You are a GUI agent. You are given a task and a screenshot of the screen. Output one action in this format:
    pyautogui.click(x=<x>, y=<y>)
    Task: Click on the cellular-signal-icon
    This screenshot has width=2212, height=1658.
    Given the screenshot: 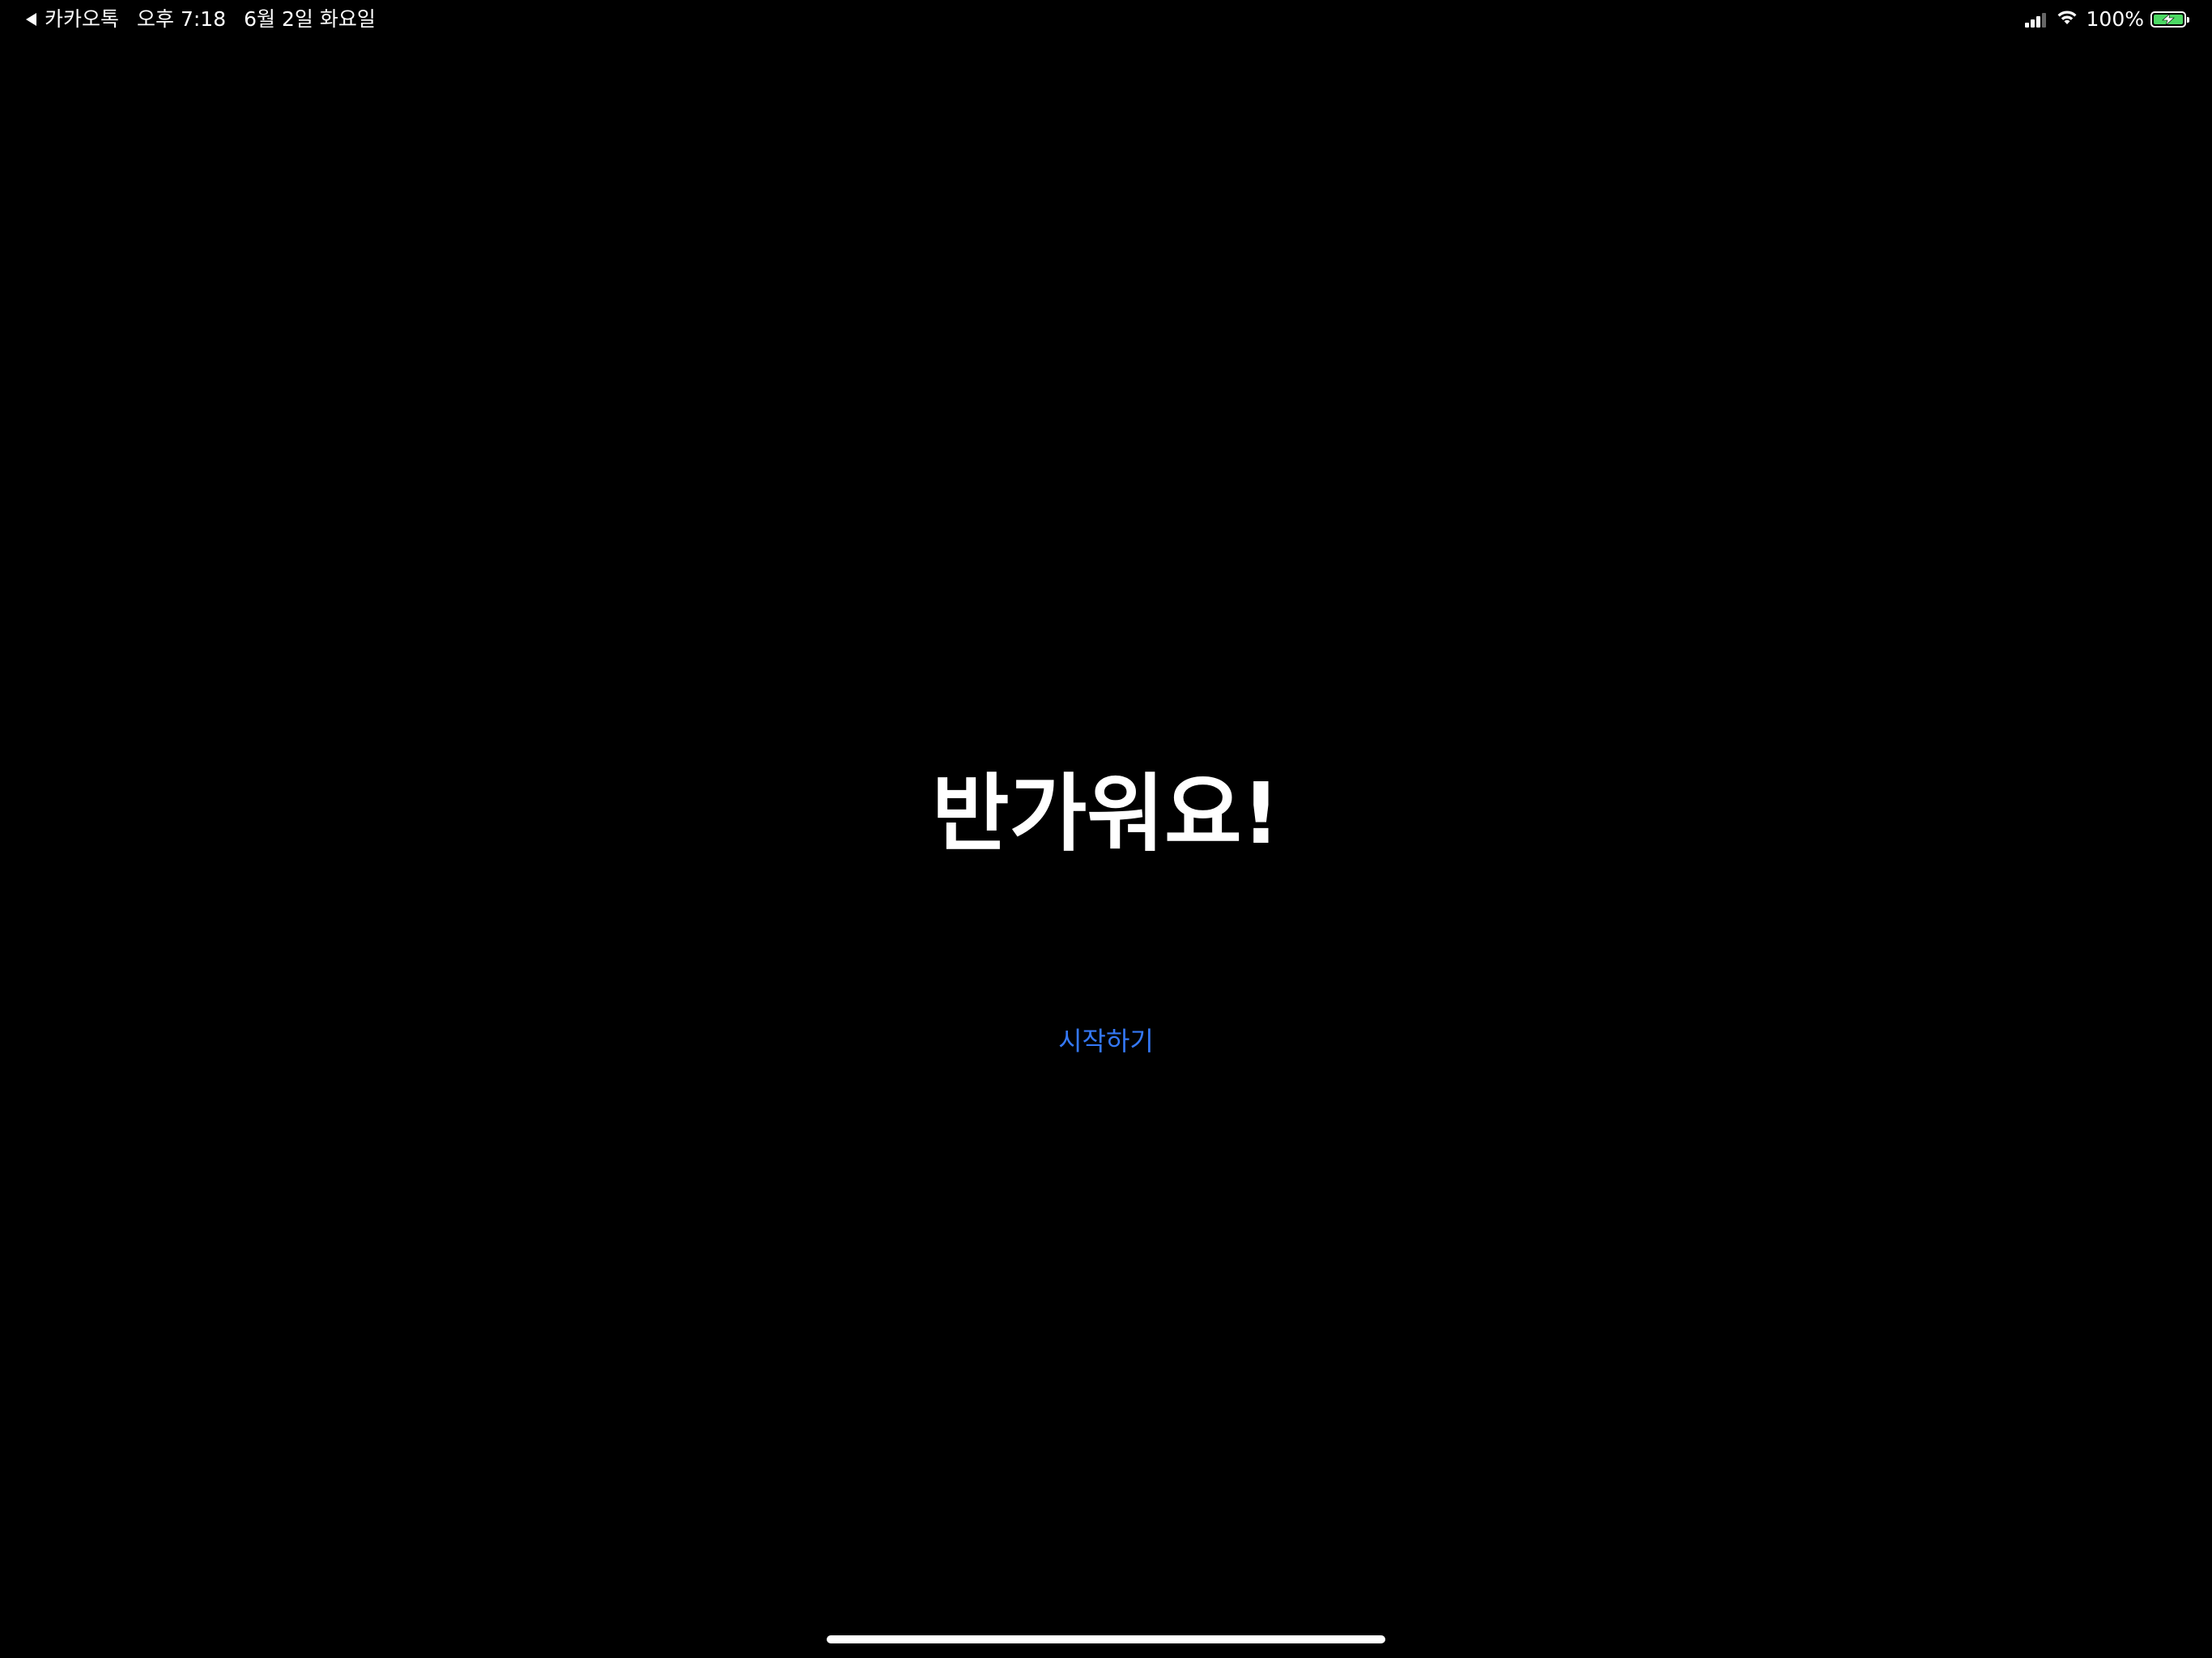 What is the action you would take?
    pyautogui.click(x=2034, y=19)
    